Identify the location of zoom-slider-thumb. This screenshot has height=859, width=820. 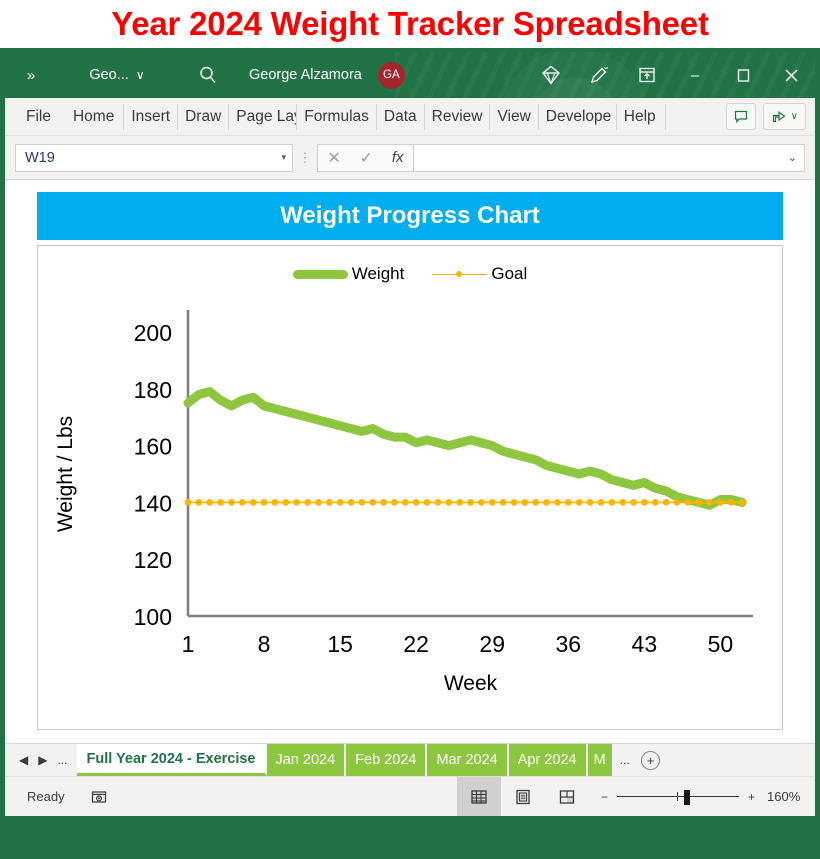
(686, 797).